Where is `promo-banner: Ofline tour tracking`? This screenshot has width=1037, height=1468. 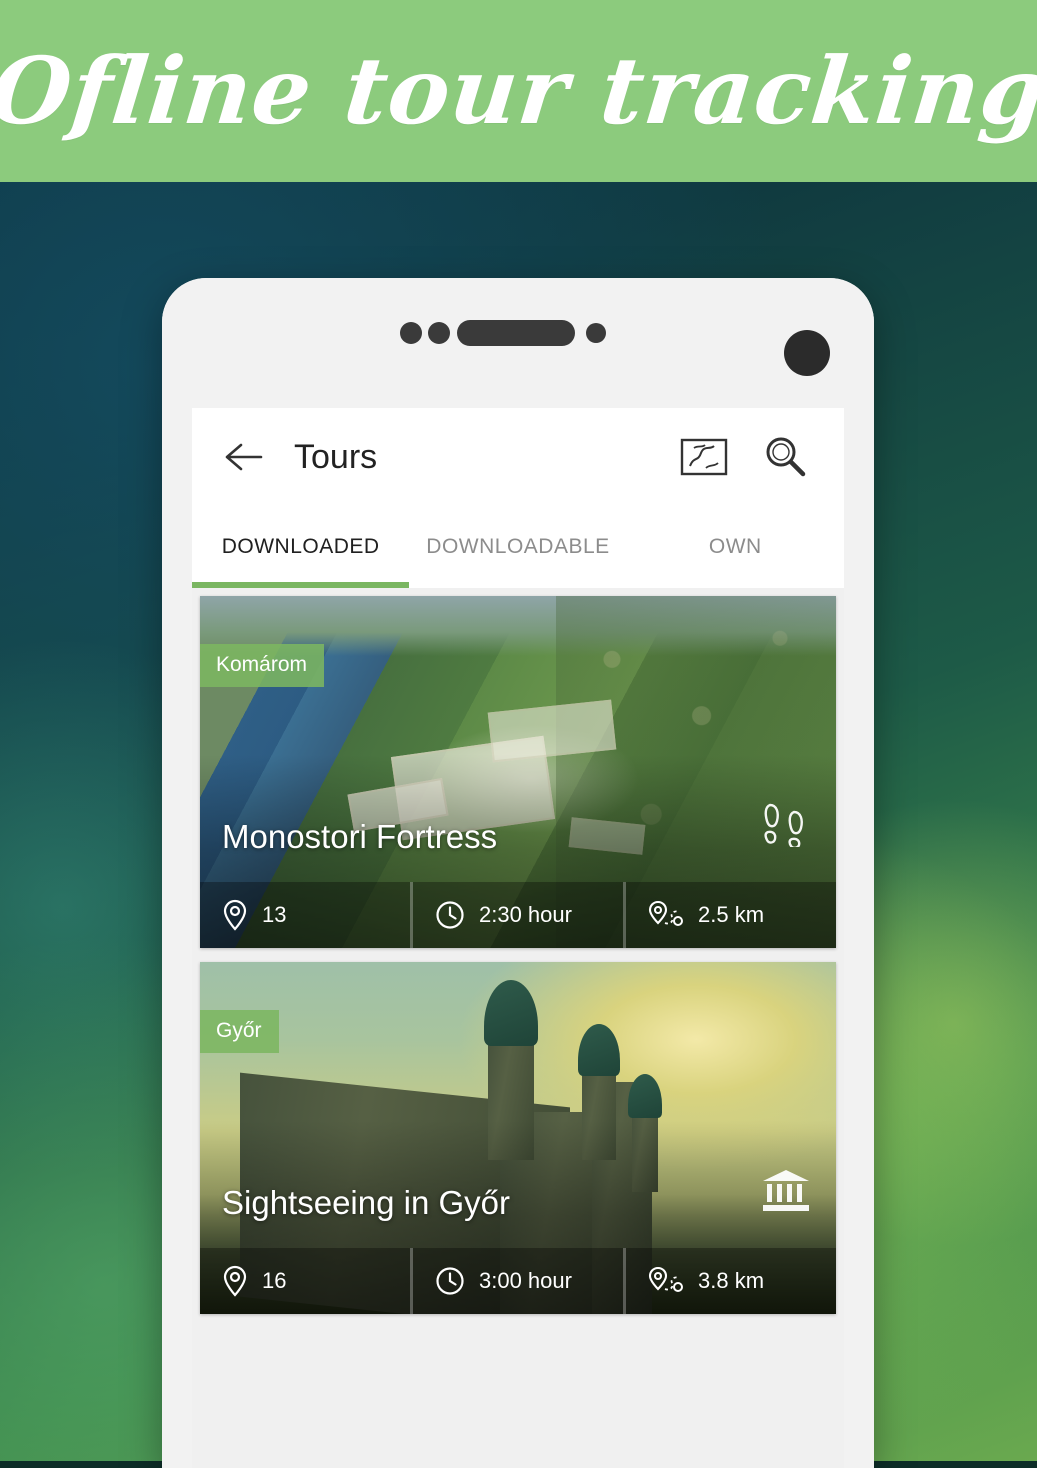 promo-banner: Ofline tour tracking is located at coordinates (518, 91).